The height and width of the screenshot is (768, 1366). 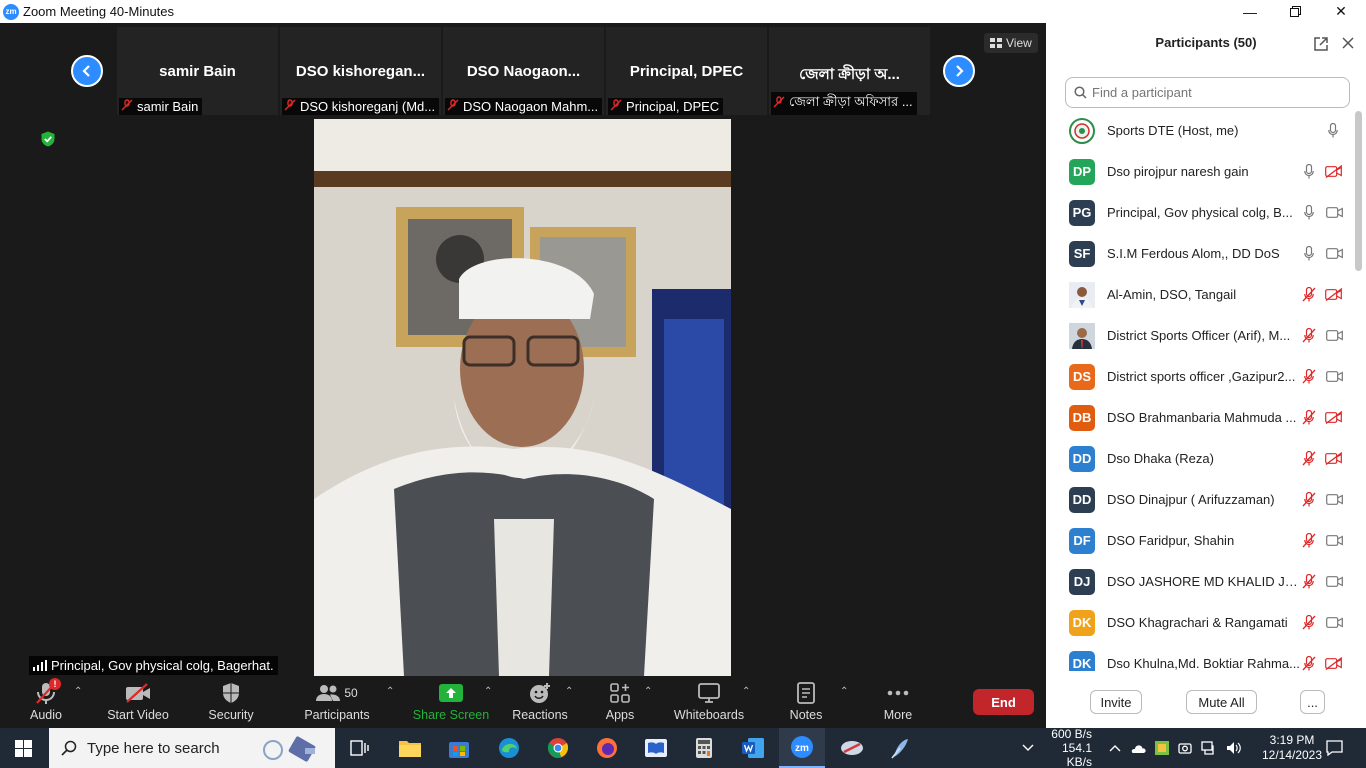 I want to click on maximize-button, so click(x=1295, y=11).